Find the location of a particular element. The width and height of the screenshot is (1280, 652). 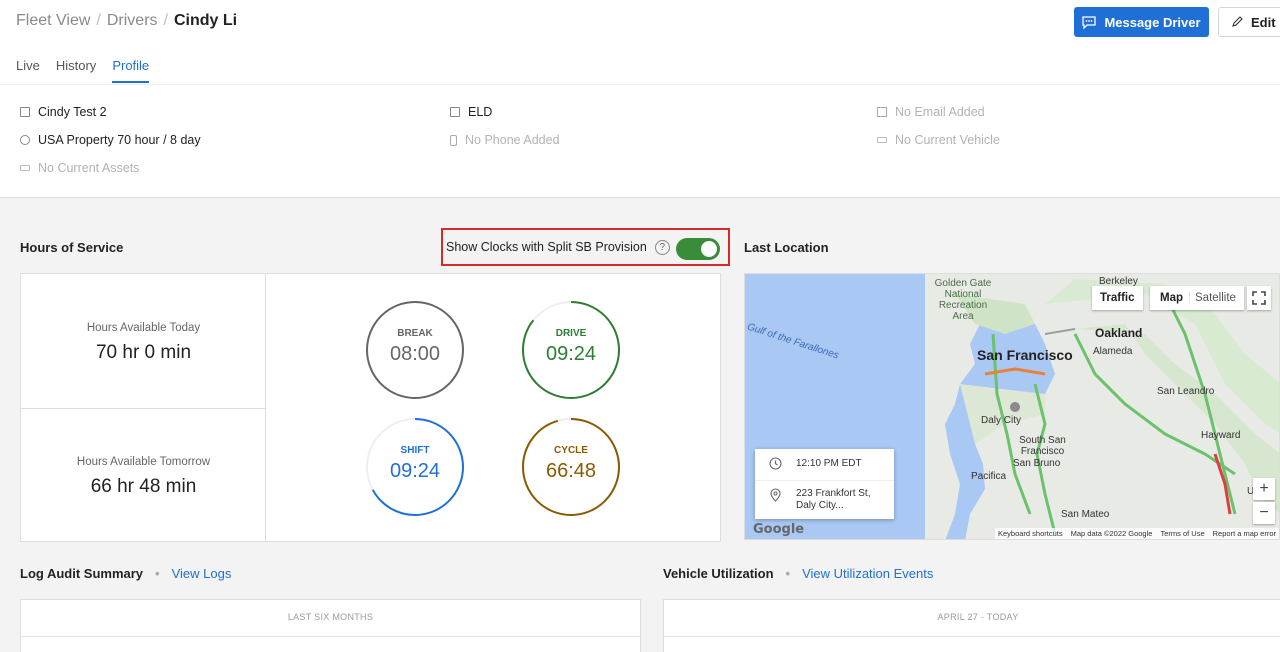

keyboard-shortcuts-link: Keyboard shortcuts is located at coordinates (1030, 533).